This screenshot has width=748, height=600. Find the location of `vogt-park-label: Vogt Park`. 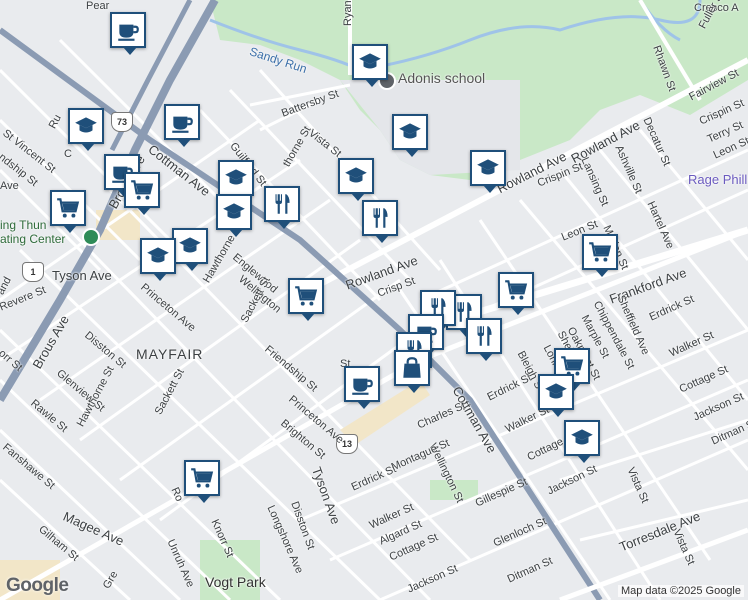

vogt-park-label: Vogt Park is located at coordinates (235, 582).